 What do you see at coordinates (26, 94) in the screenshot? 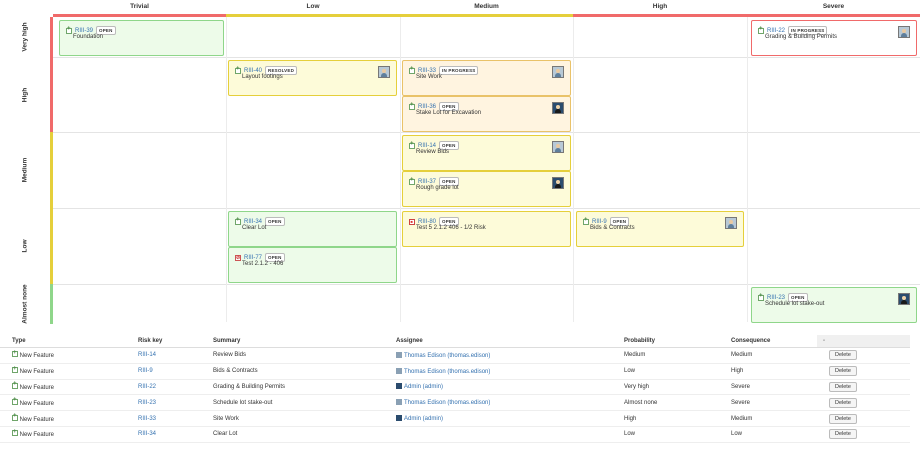
I see `row-header-high: High` at bounding box center [26, 94].